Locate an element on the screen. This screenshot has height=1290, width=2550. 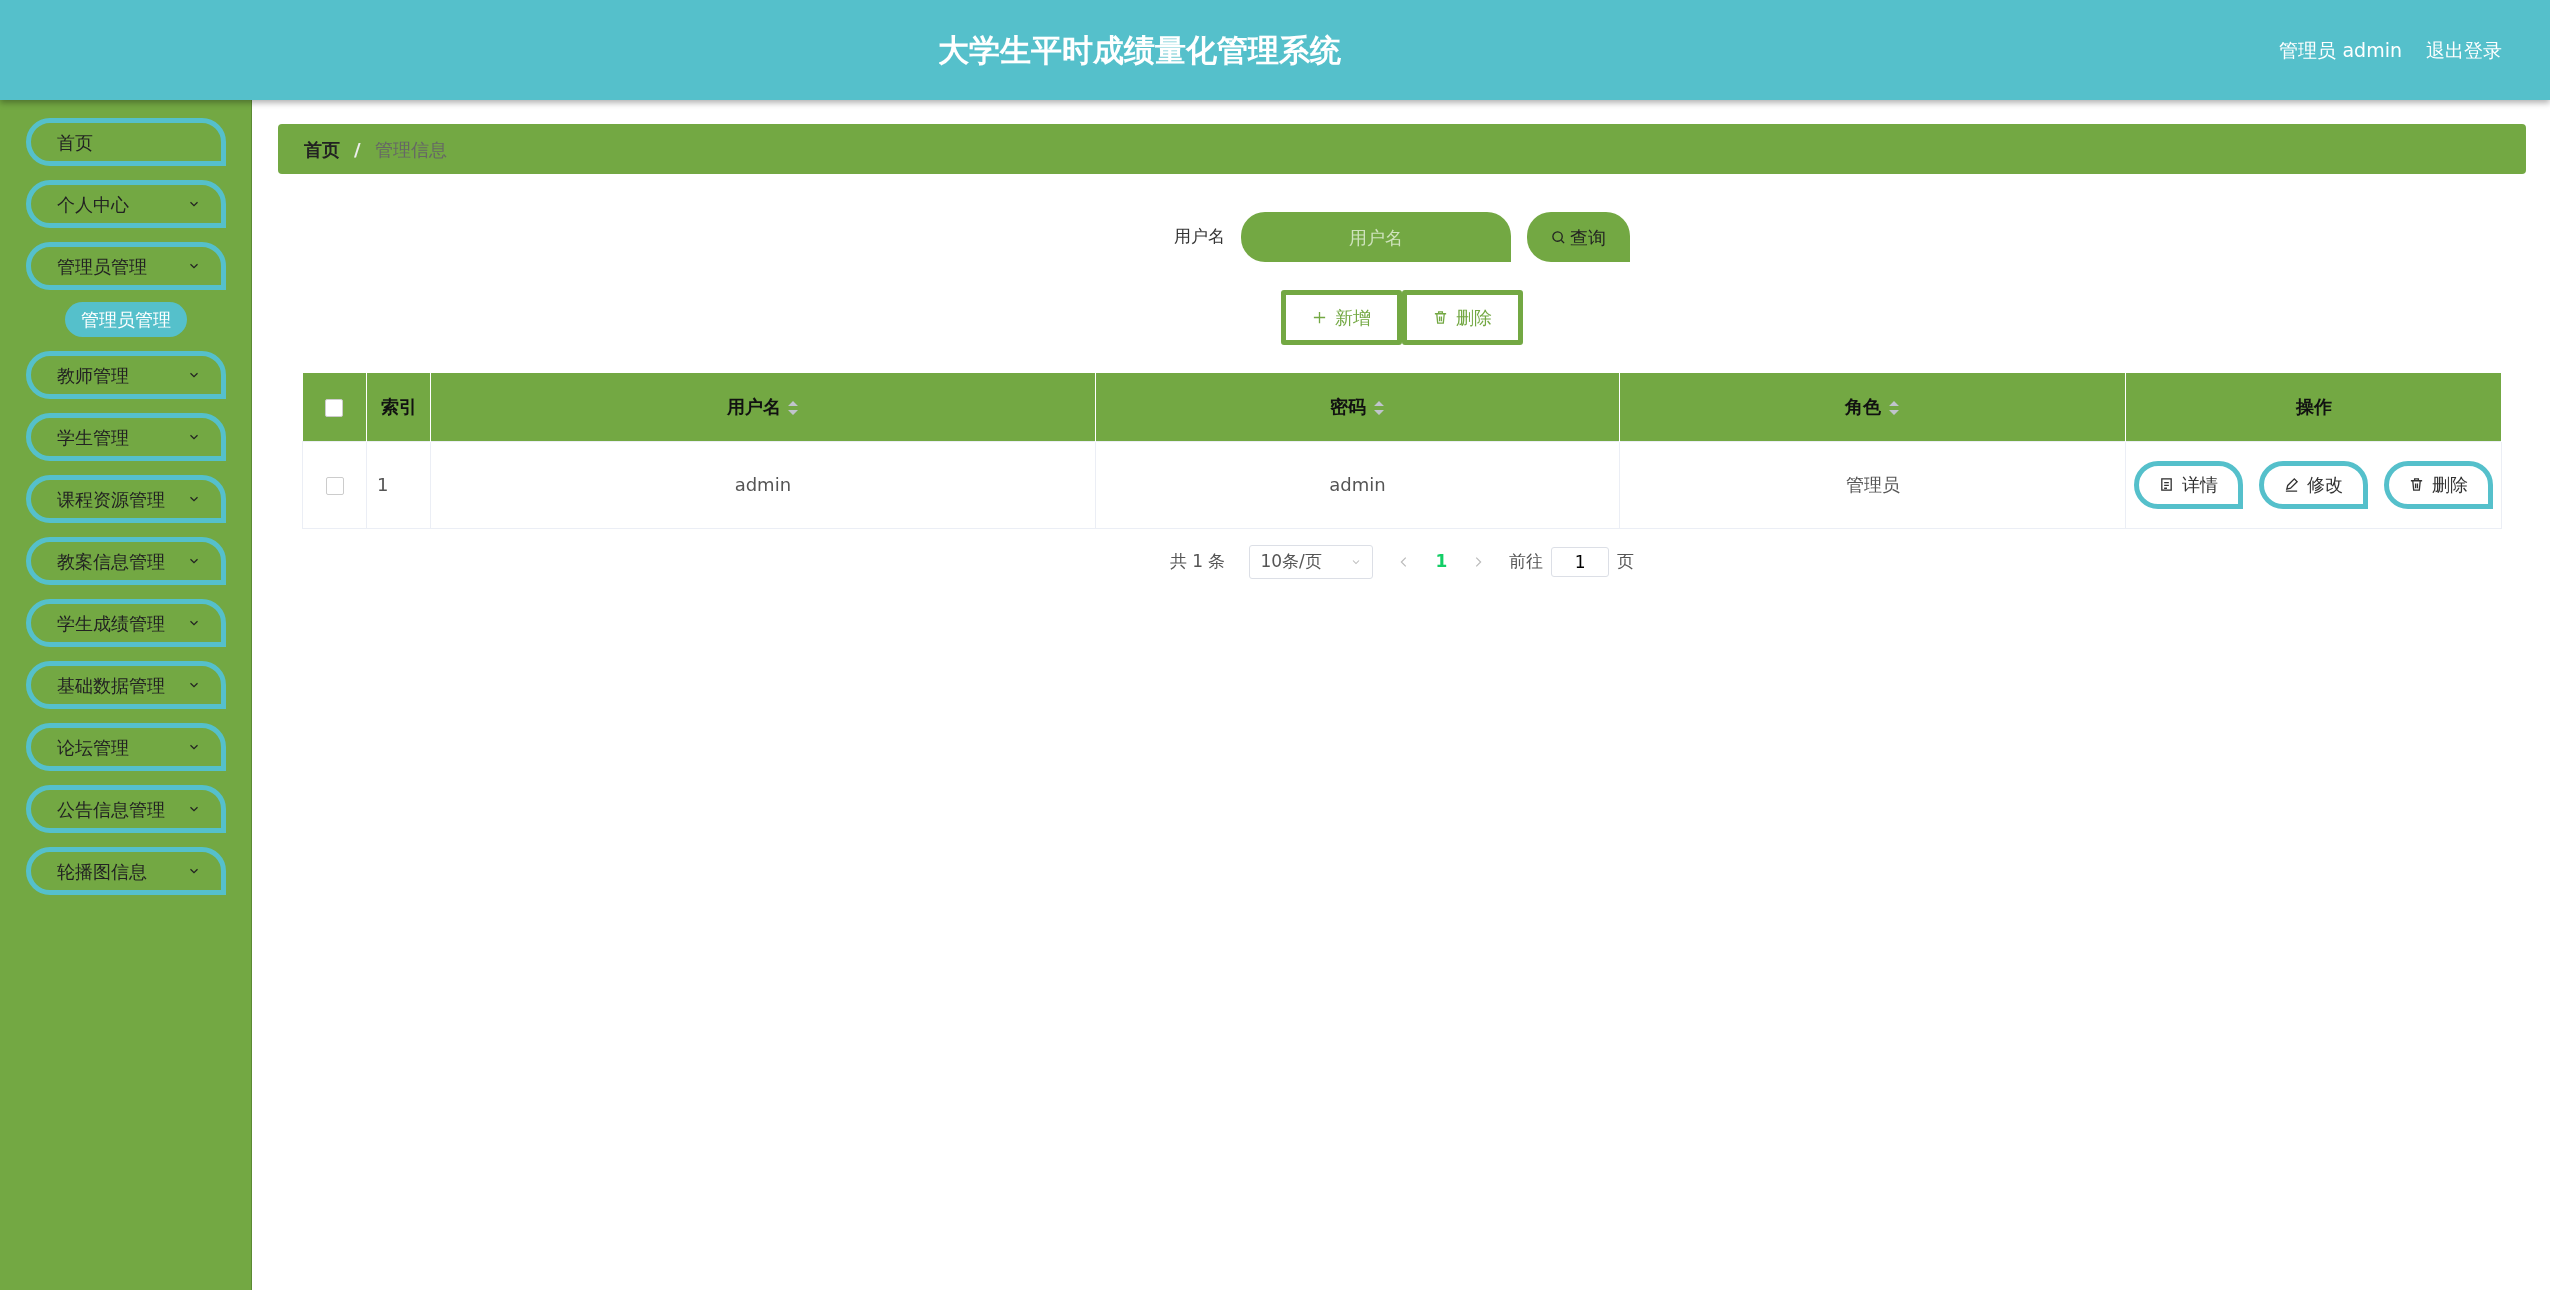
total-count: 共 1 条 is located at coordinates (1197, 561).